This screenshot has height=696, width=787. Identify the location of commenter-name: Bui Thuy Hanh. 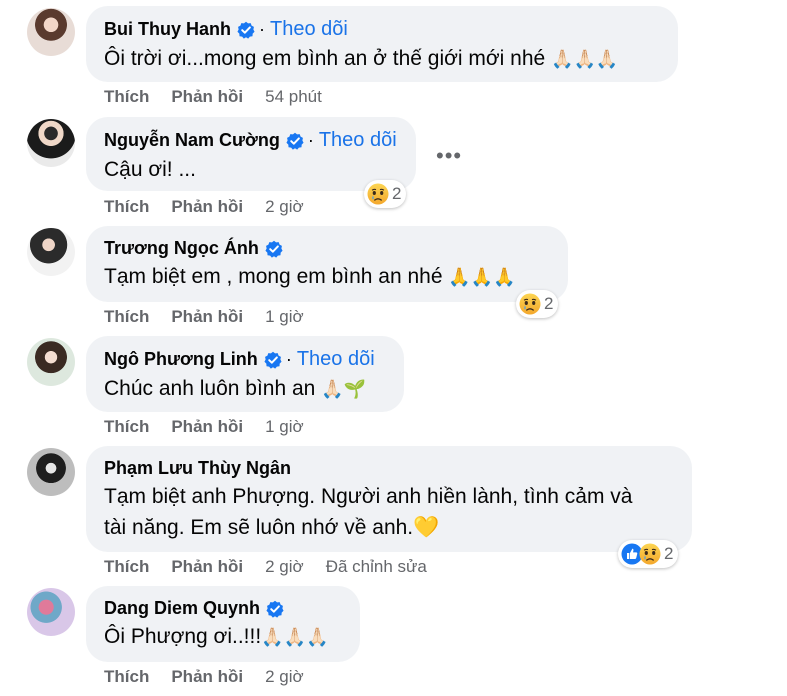
(167, 29).